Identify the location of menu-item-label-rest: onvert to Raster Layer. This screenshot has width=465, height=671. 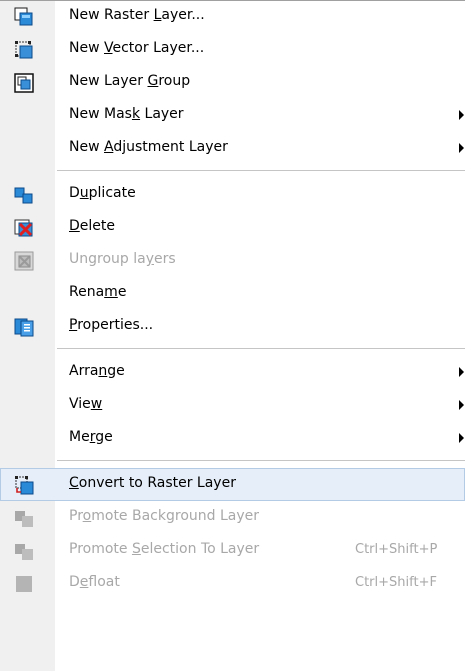
(157, 483).